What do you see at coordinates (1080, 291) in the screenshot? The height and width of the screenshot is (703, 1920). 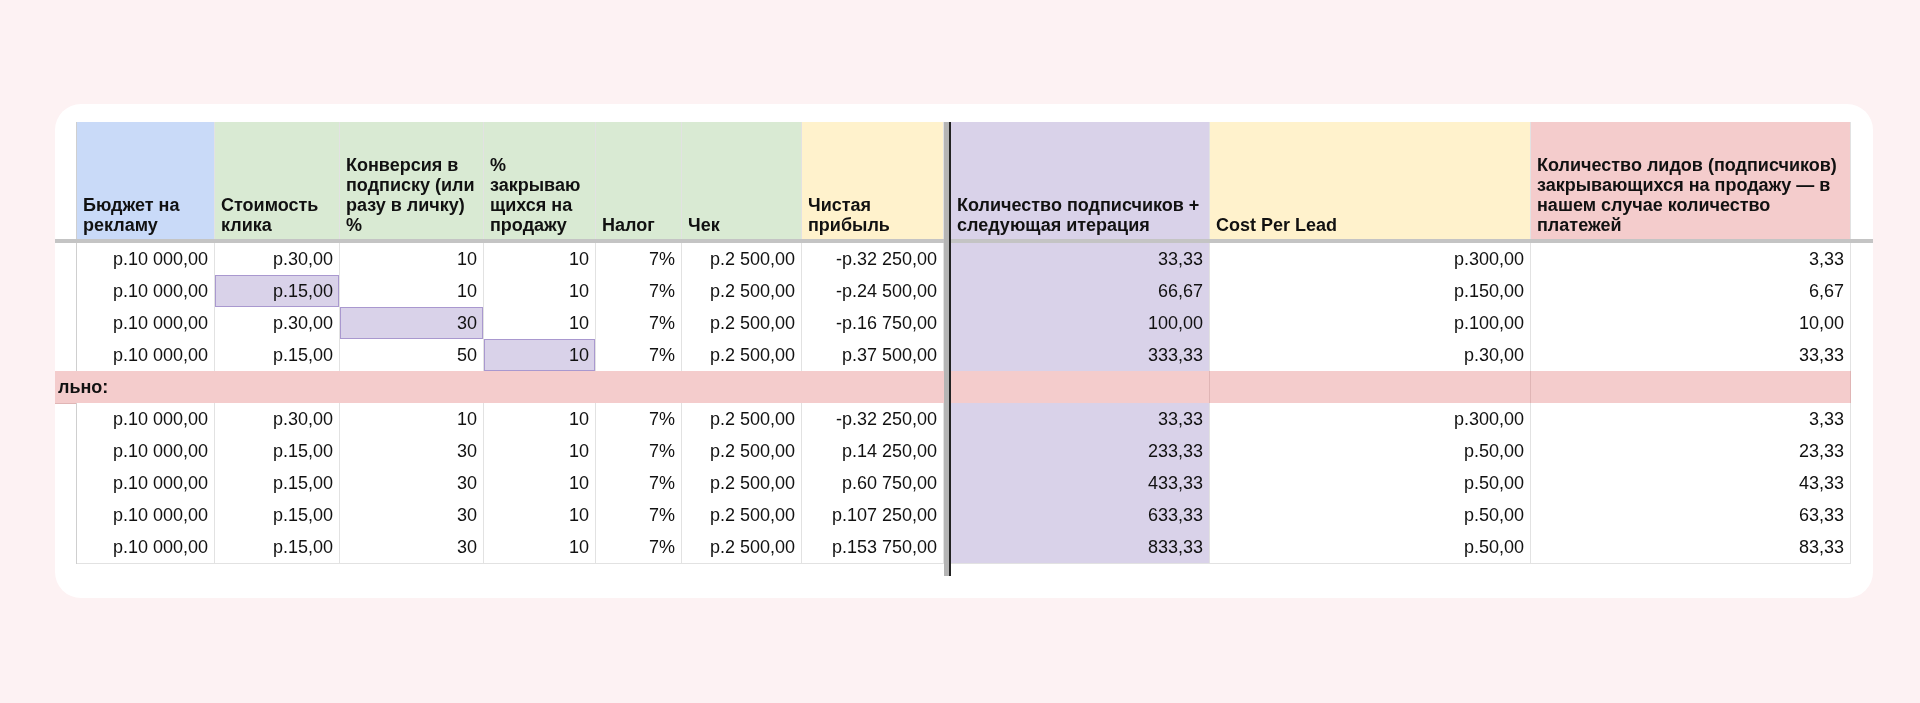 I see `table-cell: 66,67` at bounding box center [1080, 291].